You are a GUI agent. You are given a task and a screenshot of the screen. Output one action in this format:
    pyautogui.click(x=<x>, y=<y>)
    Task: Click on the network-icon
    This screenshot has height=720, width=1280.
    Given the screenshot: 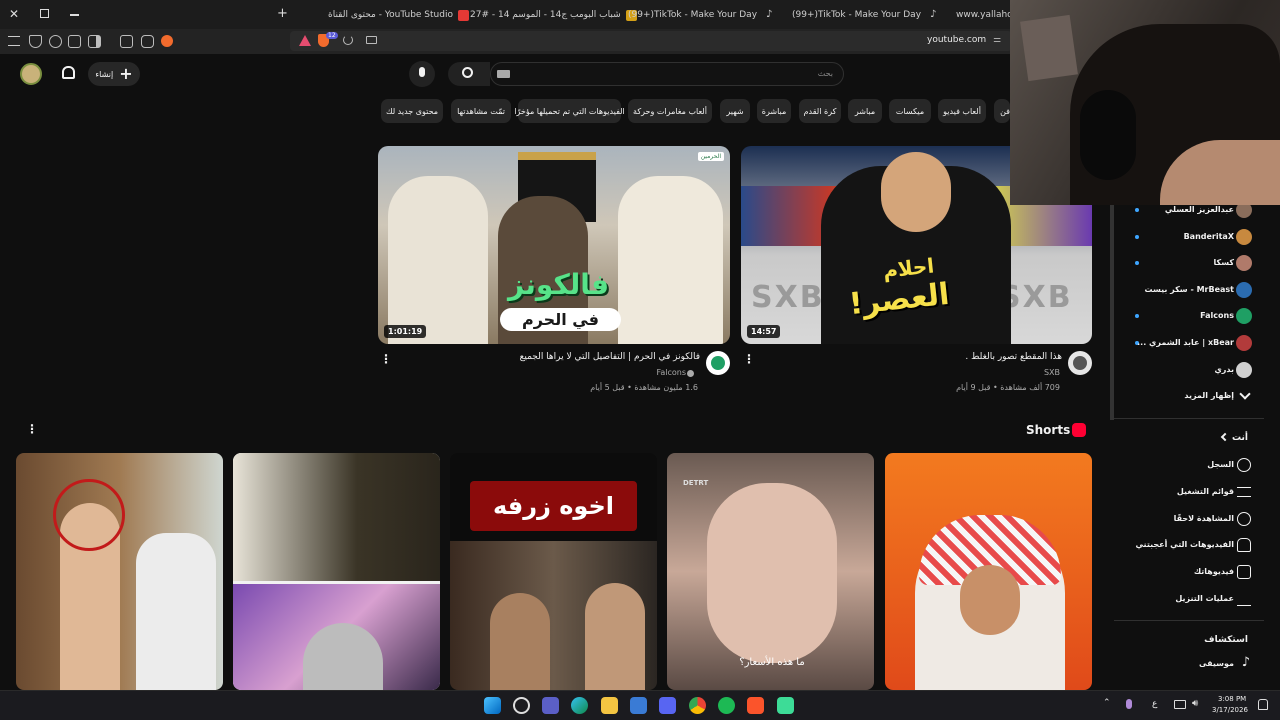 What is the action you would take?
    pyautogui.click(x=1180, y=704)
    